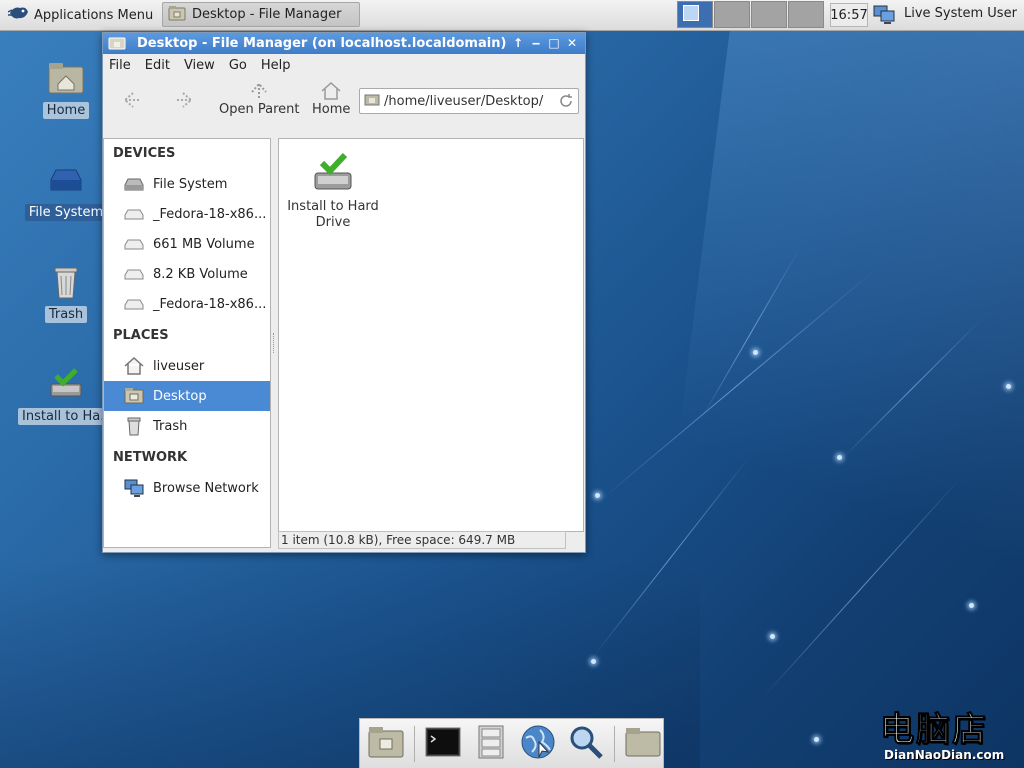  Describe the element at coordinates (180, 396) in the screenshot. I see `sidebar-item-label: Desktop` at that location.